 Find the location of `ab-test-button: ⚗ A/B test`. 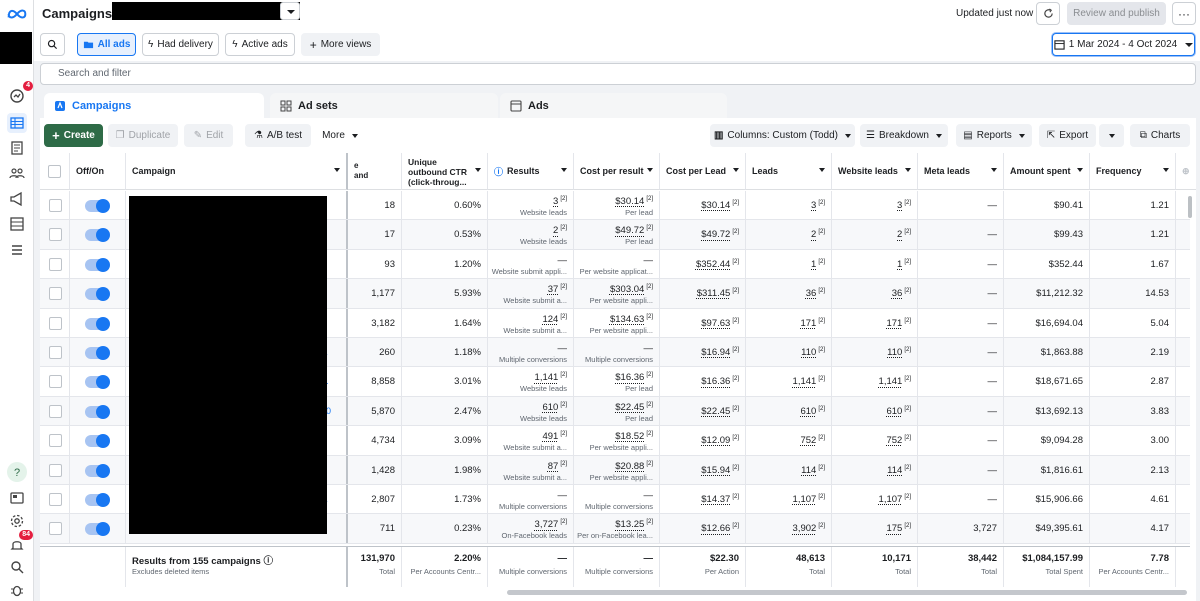

ab-test-button: ⚗ A/B test is located at coordinates (278, 135).